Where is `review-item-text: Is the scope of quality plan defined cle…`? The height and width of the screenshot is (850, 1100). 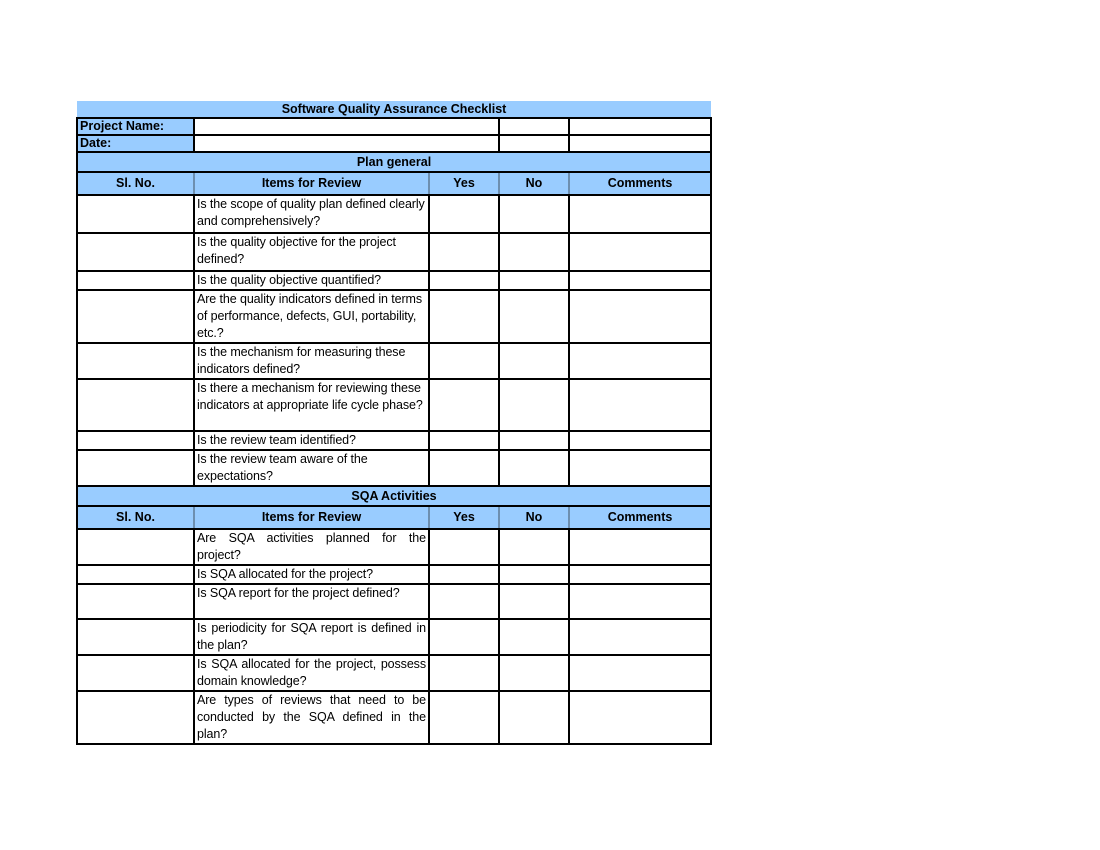 review-item-text: Is the scope of quality plan defined cle… is located at coordinates (311, 214).